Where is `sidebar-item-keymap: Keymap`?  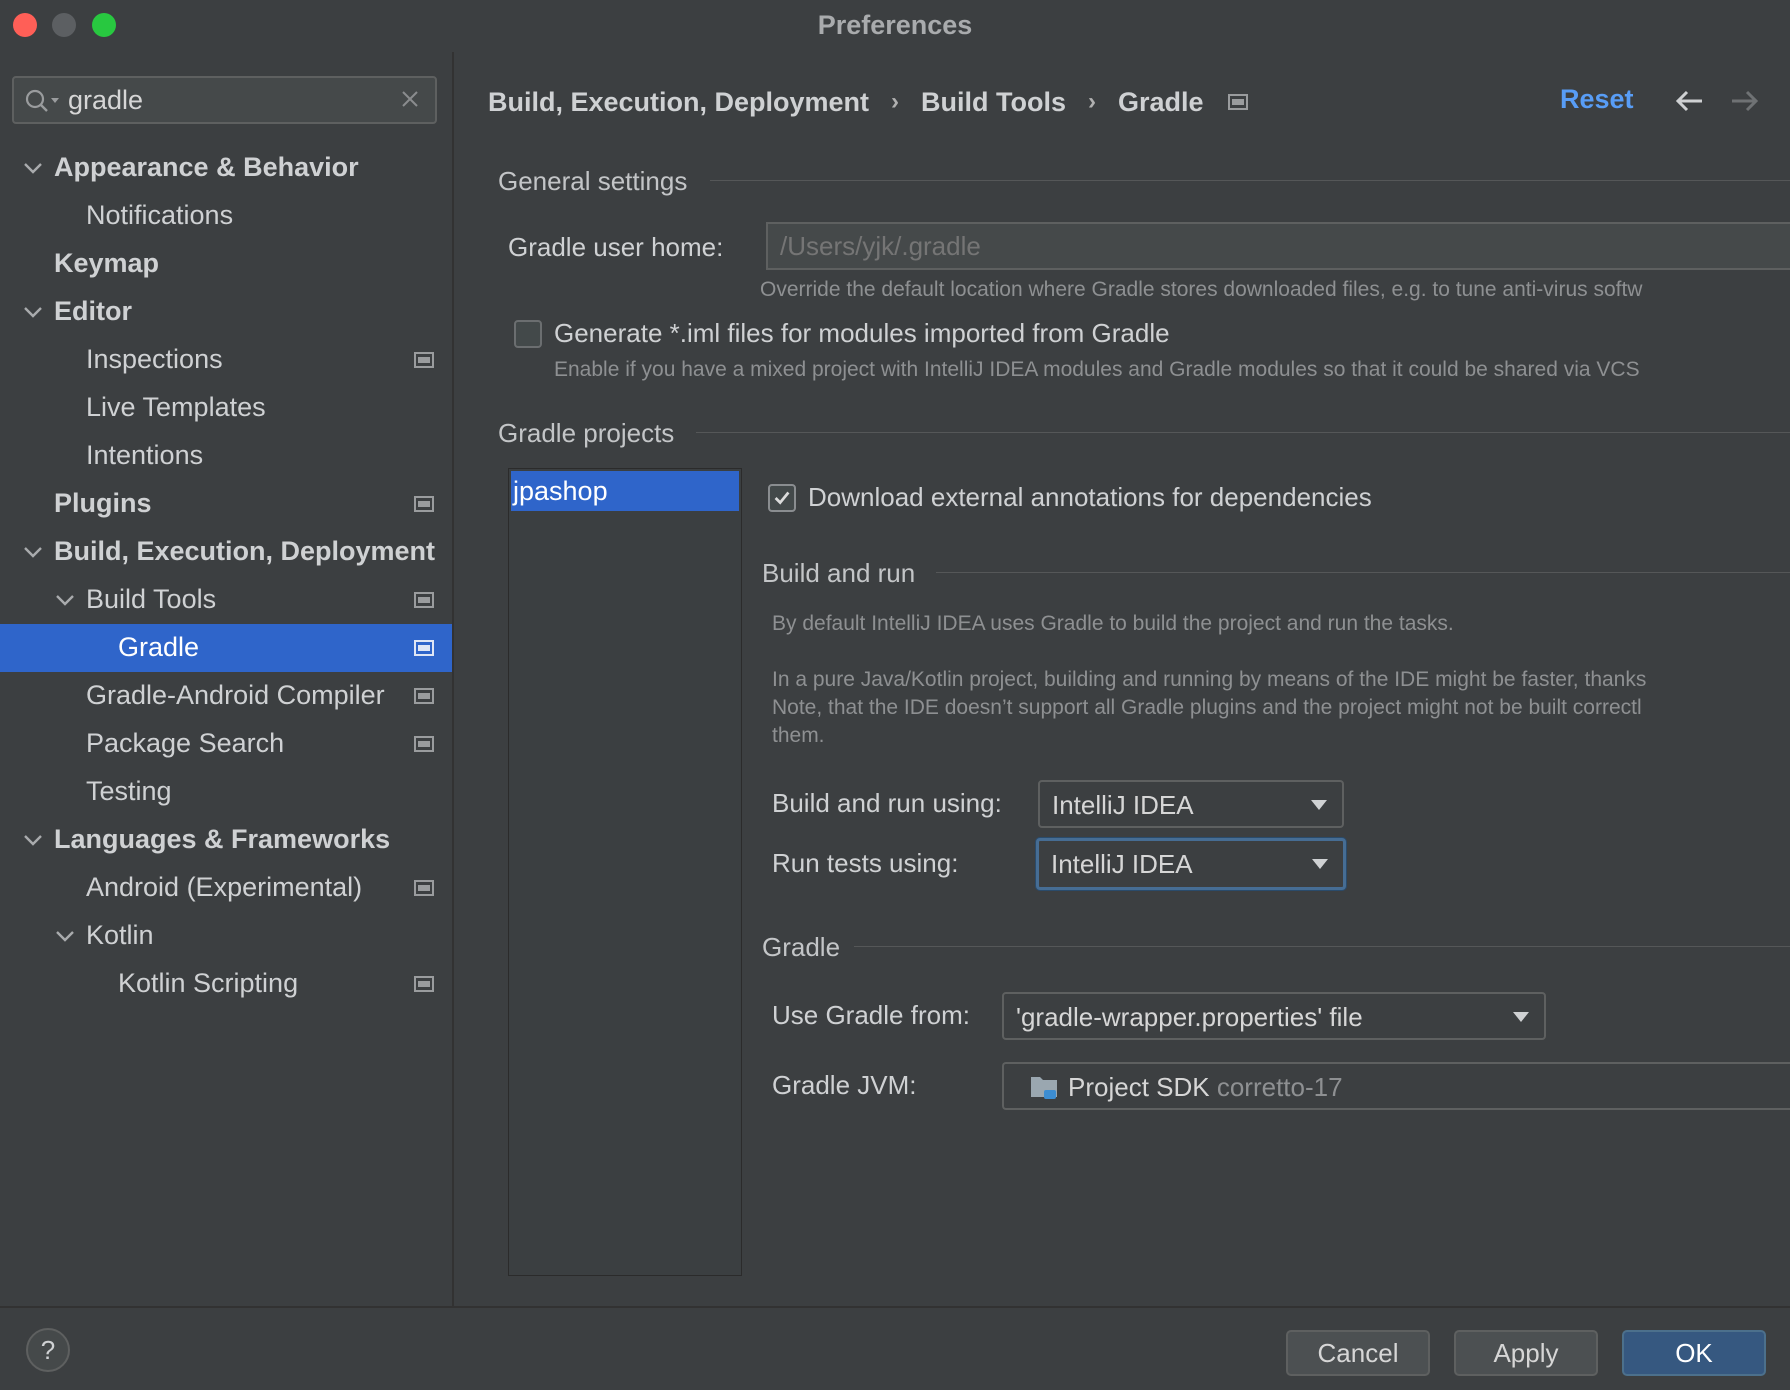 sidebar-item-keymap: Keymap is located at coordinates (226, 264).